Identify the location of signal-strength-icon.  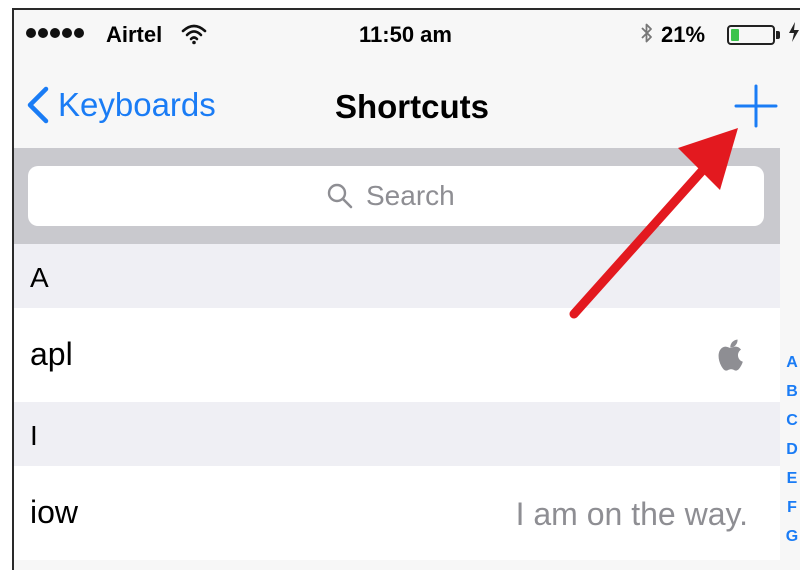
(55, 33).